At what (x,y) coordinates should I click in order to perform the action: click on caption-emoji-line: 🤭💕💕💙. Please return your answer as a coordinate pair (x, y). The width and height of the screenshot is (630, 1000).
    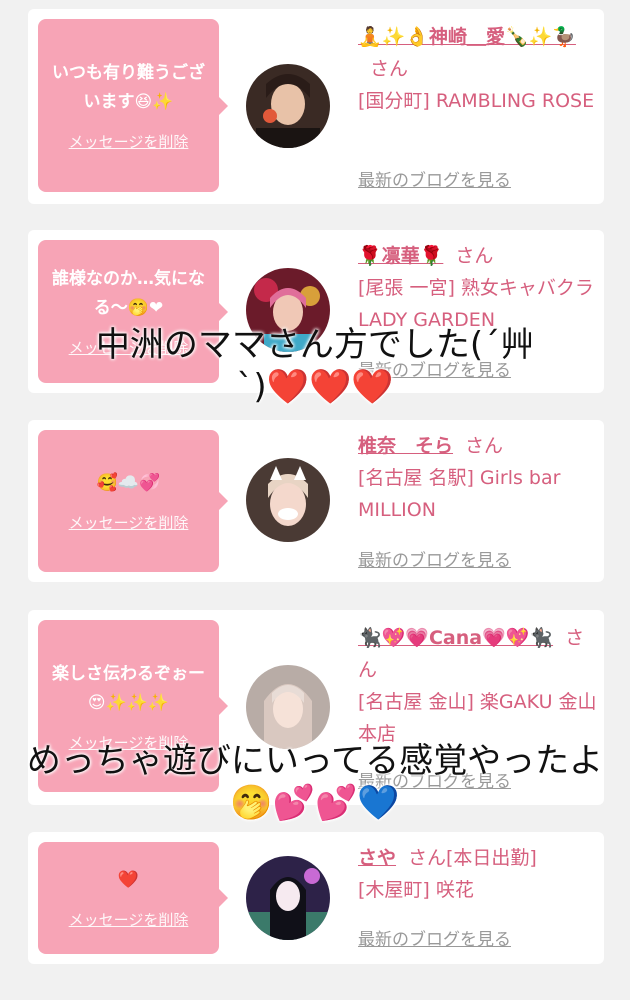
    Looking at the image, I should click on (315, 803).